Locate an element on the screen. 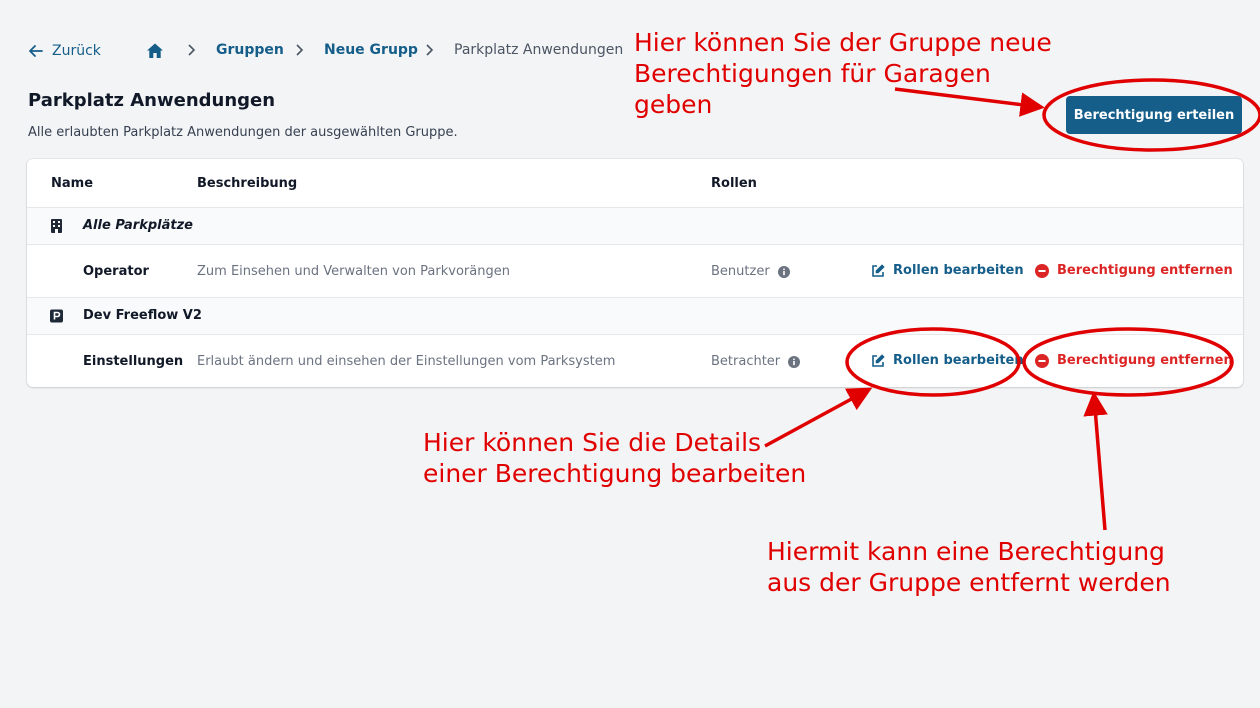  annotation-line: Hier können Sie der Gruppe neue is located at coordinates (843, 42).